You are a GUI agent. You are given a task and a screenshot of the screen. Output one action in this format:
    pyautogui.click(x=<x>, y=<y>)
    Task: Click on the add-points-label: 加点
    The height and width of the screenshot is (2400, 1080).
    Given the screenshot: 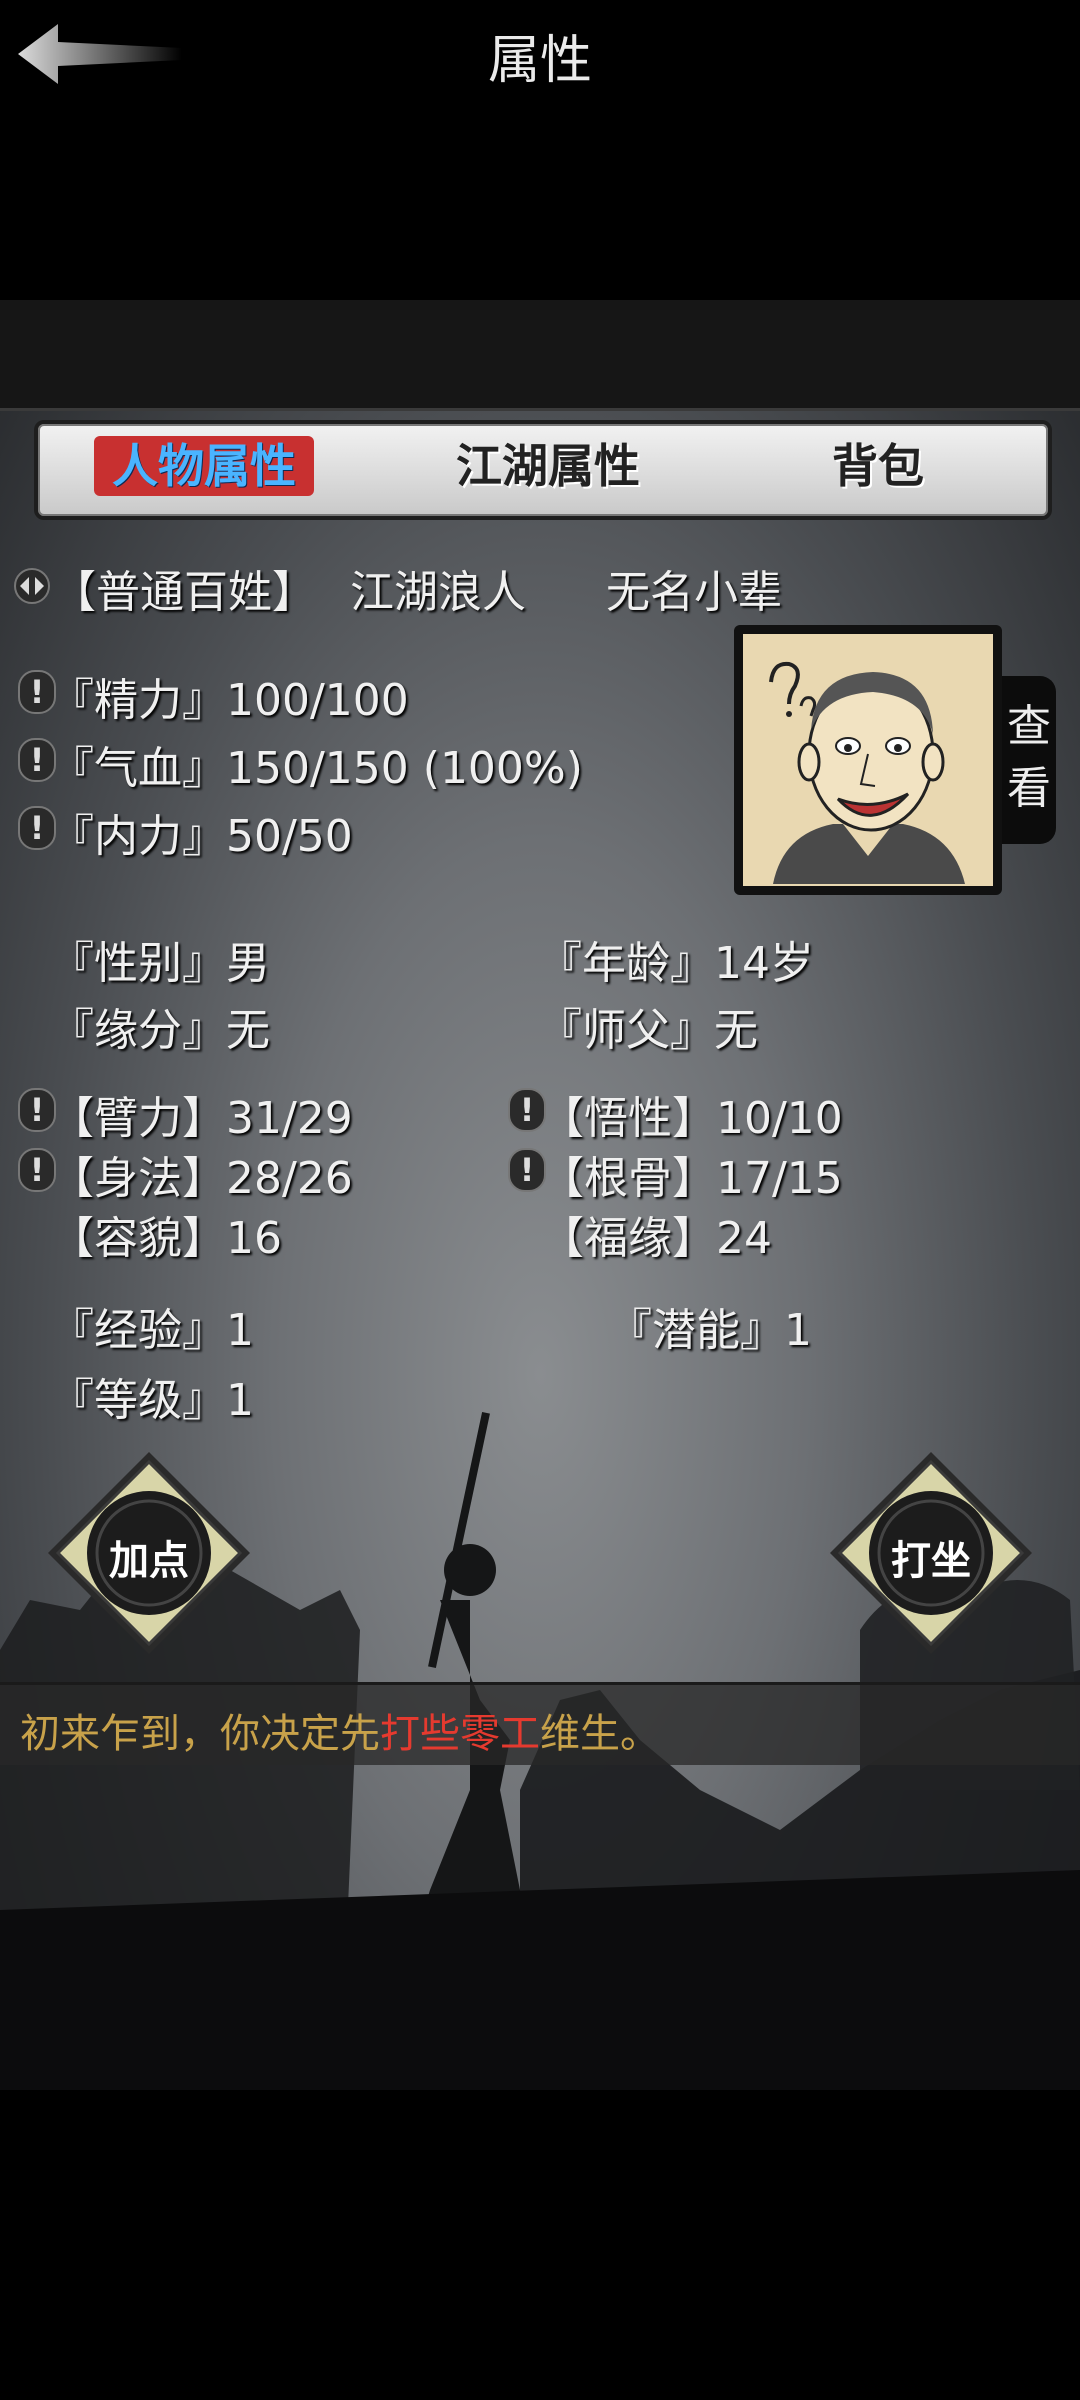 What is the action you would take?
    pyautogui.click(x=149, y=1561)
    